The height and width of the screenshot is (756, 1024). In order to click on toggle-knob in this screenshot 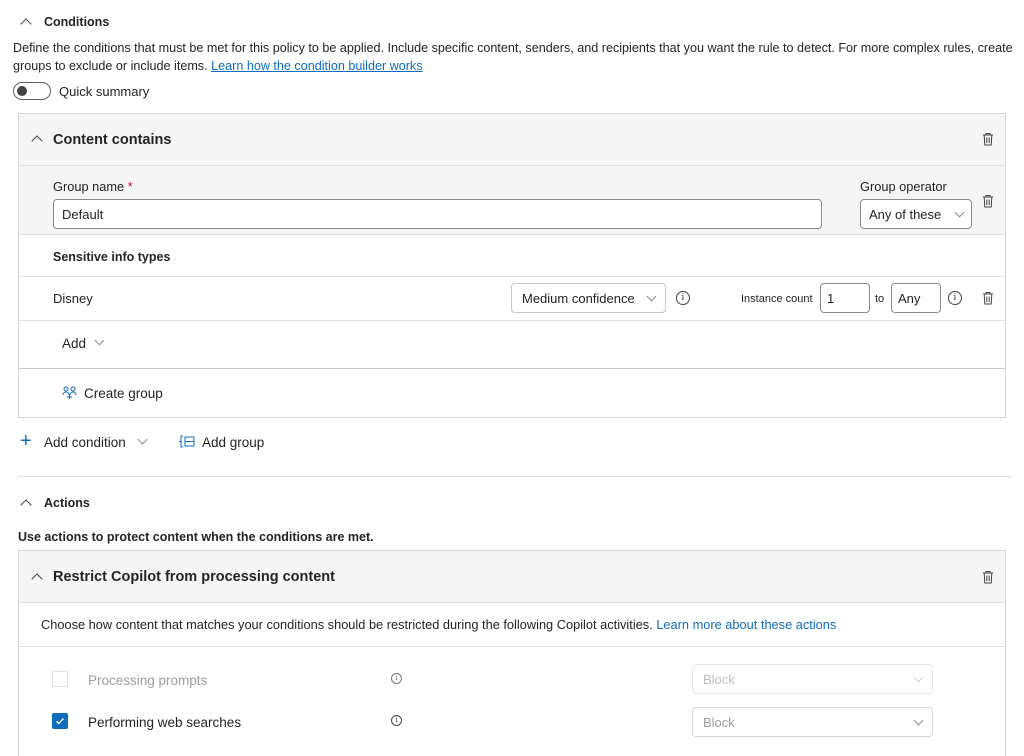, I will do `click(22, 91)`.